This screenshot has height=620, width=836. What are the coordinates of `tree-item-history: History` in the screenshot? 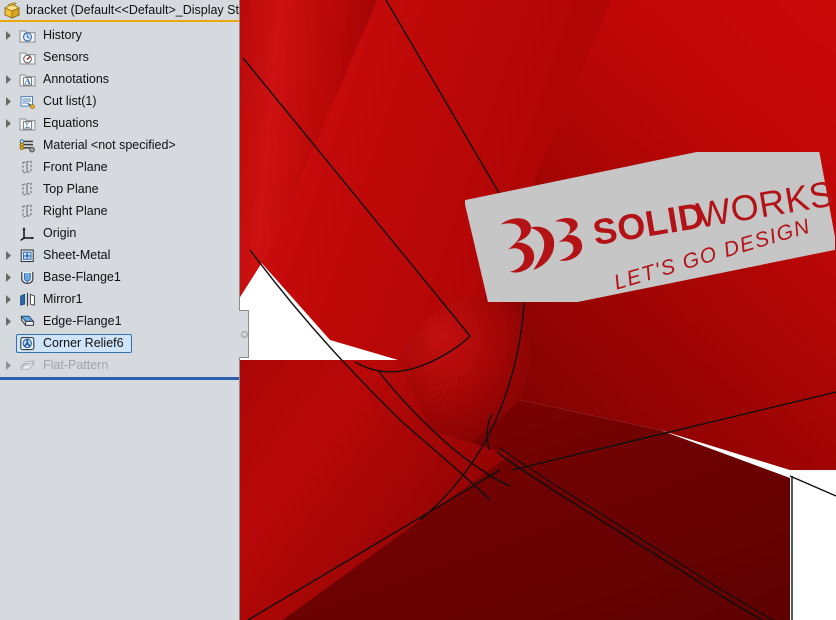 It's located at (119, 35).